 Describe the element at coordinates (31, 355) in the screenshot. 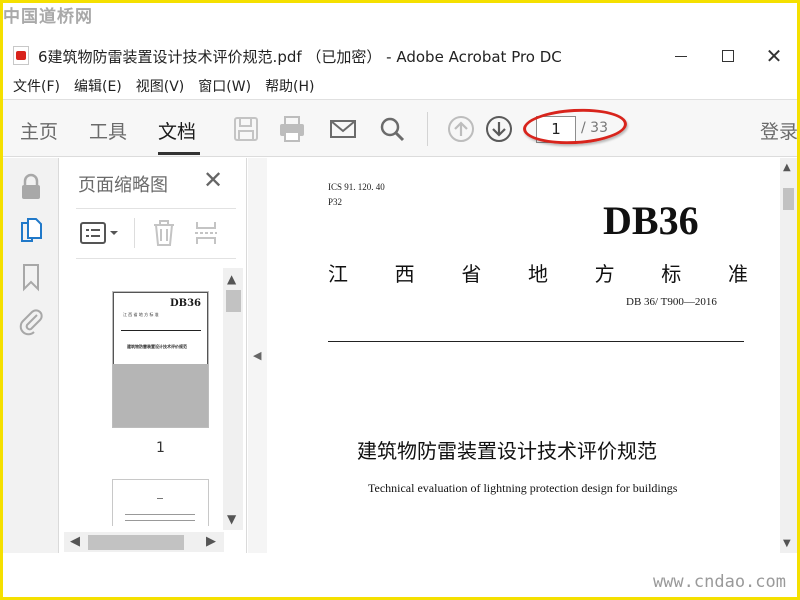

I see `left-navigation-rail` at that location.